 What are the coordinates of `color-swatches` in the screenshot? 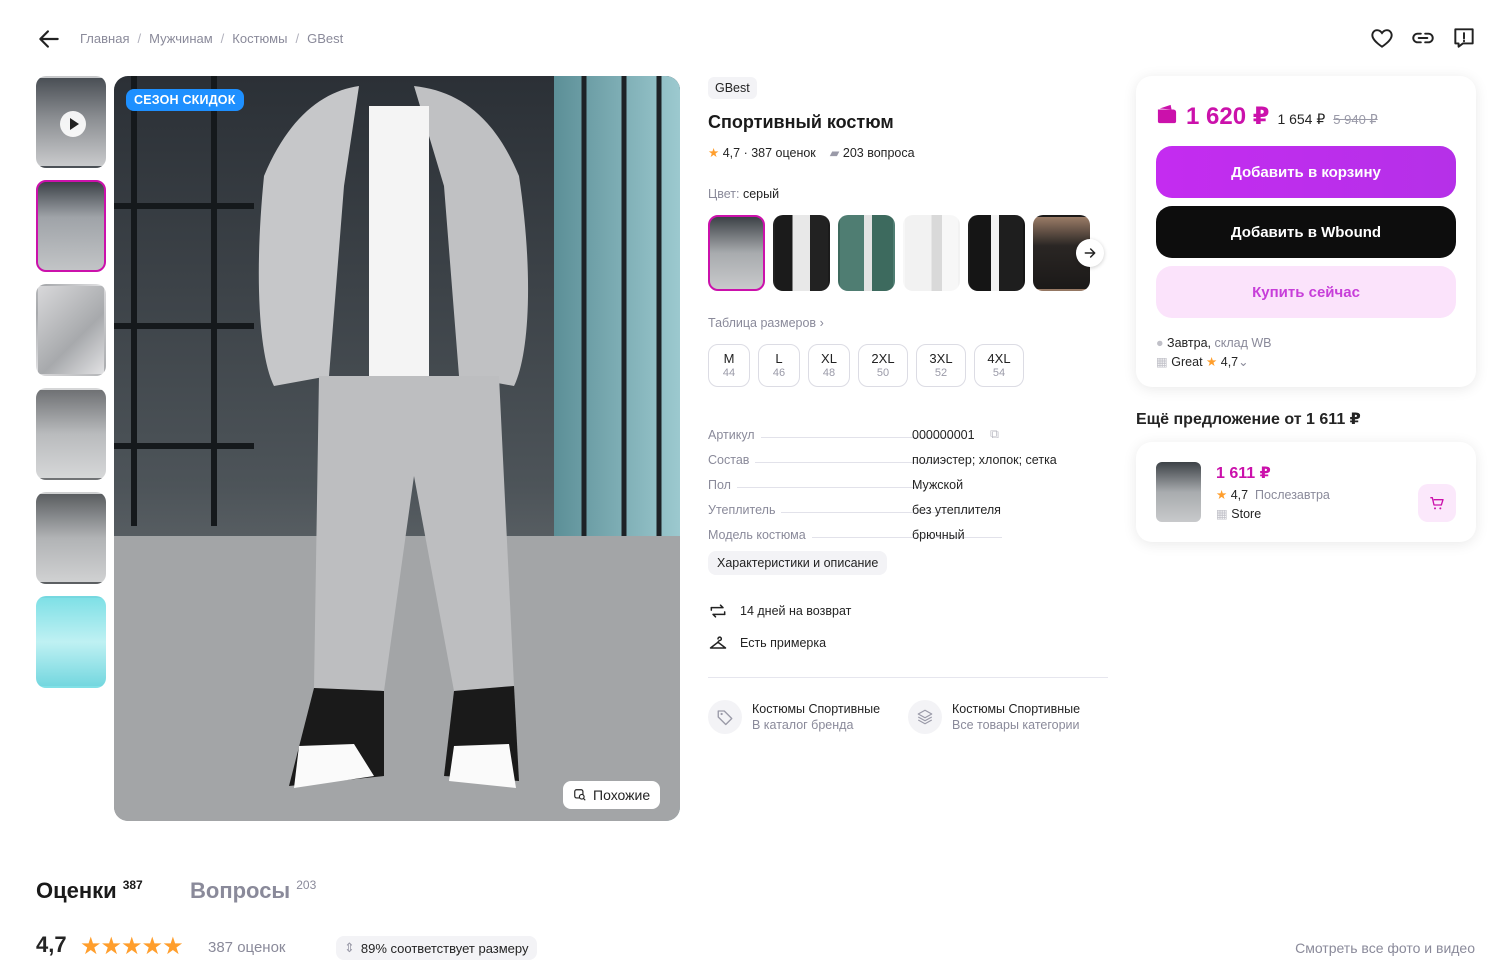 It's located at (899, 253).